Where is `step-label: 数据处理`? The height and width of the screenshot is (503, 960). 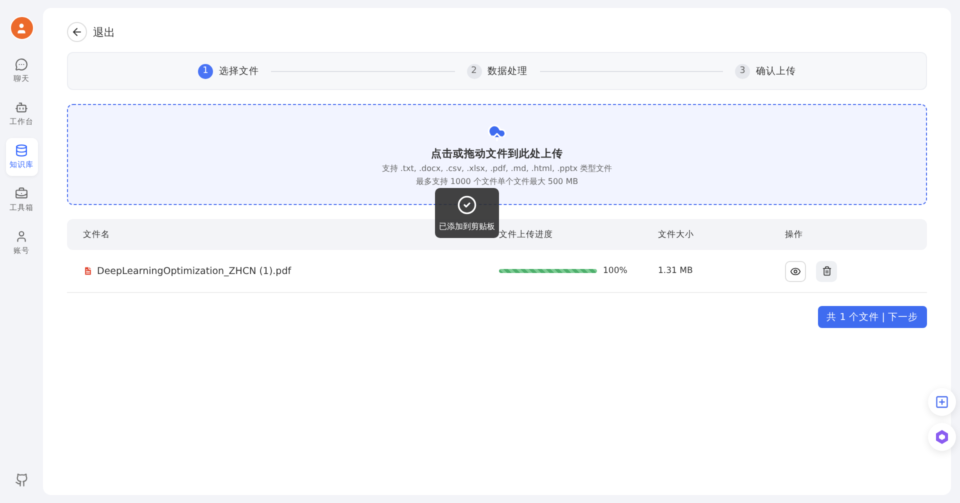
step-label: 数据处理 is located at coordinates (508, 71).